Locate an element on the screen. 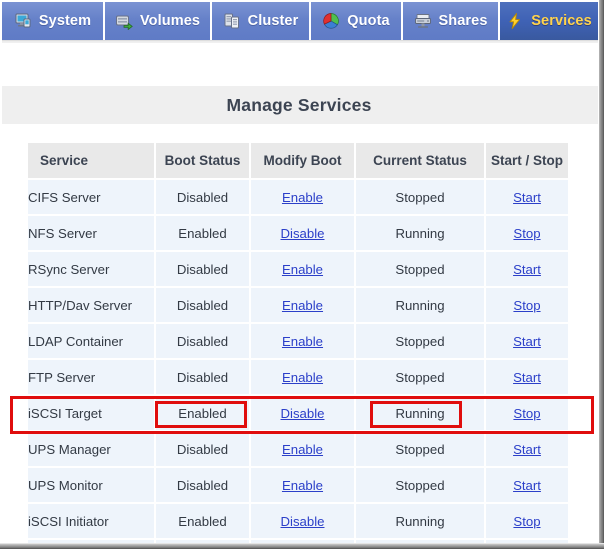 This screenshot has width=604, height=549. tab-label: Volumes is located at coordinates (170, 21).